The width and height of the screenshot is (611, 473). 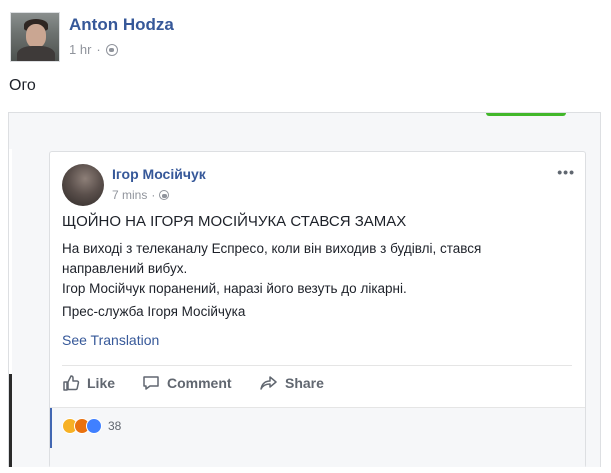 I want to click on background-panel, so click(x=10, y=308).